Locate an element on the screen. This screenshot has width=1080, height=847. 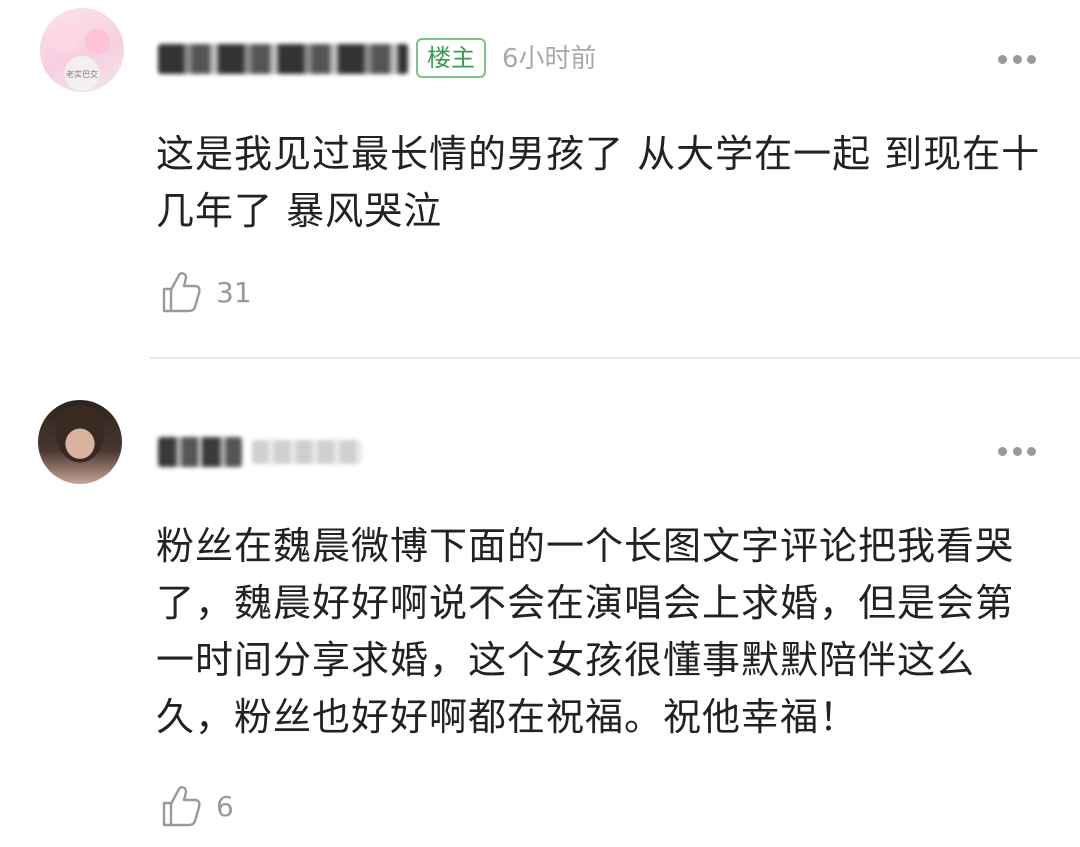
avatar-caption: 老实巴交 is located at coordinates (82, 74).